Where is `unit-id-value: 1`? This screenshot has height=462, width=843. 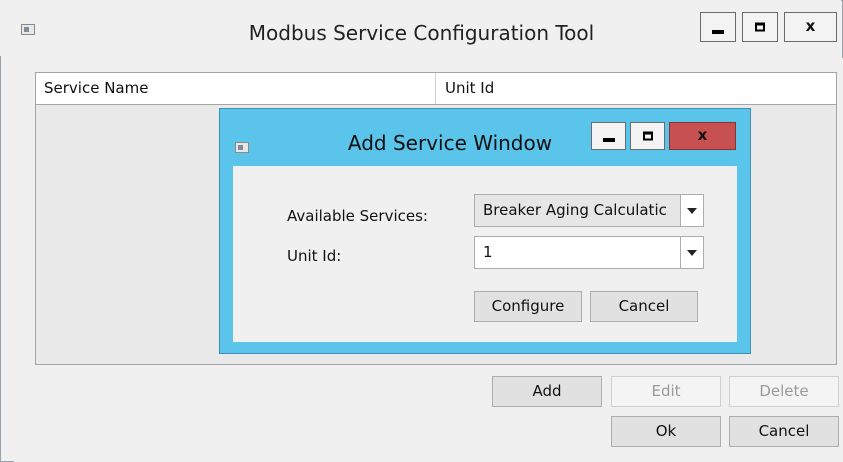 unit-id-value: 1 is located at coordinates (488, 252).